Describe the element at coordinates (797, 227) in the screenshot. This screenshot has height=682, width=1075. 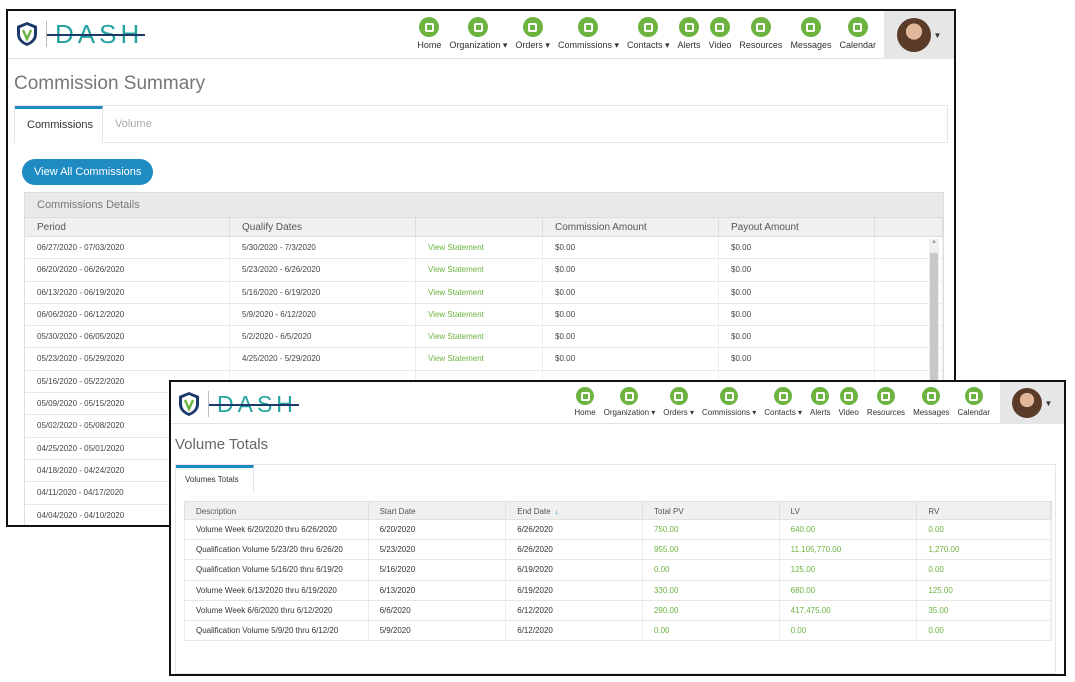
I see `column-header-payout-amount: Payout Amount` at that location.